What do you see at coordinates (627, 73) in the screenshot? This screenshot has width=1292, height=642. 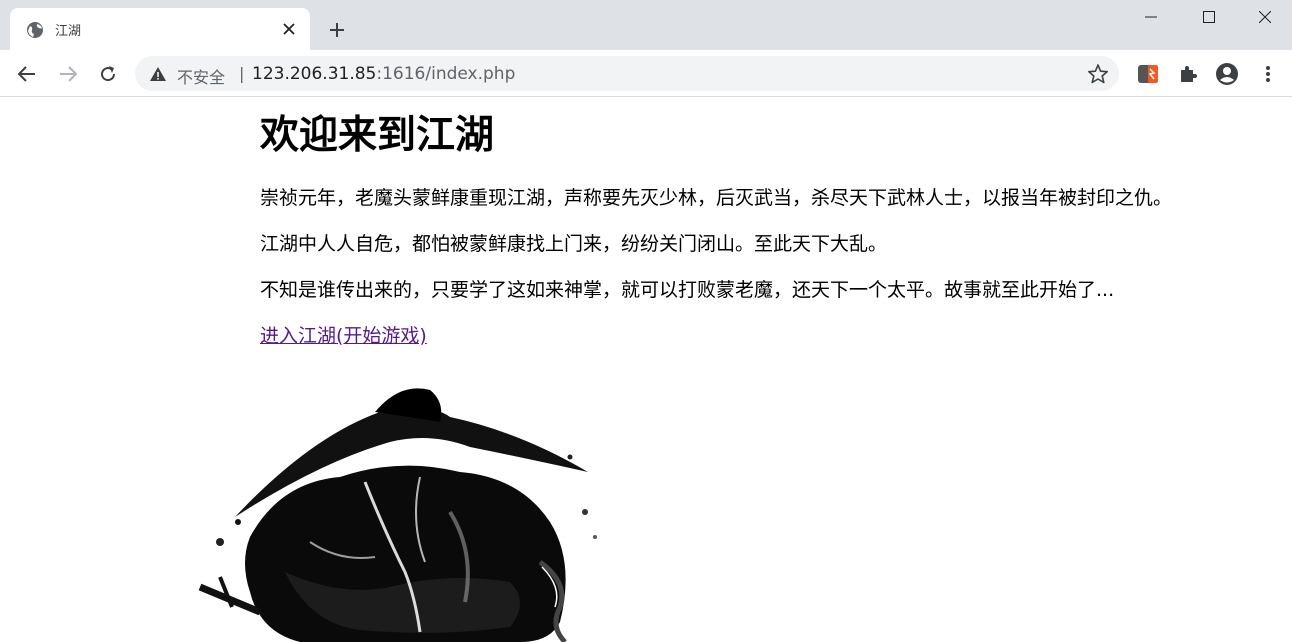 I see `address-bar: 不安全 | 123.206.31.85:1616/index.php` at bounding box center [627, 73].